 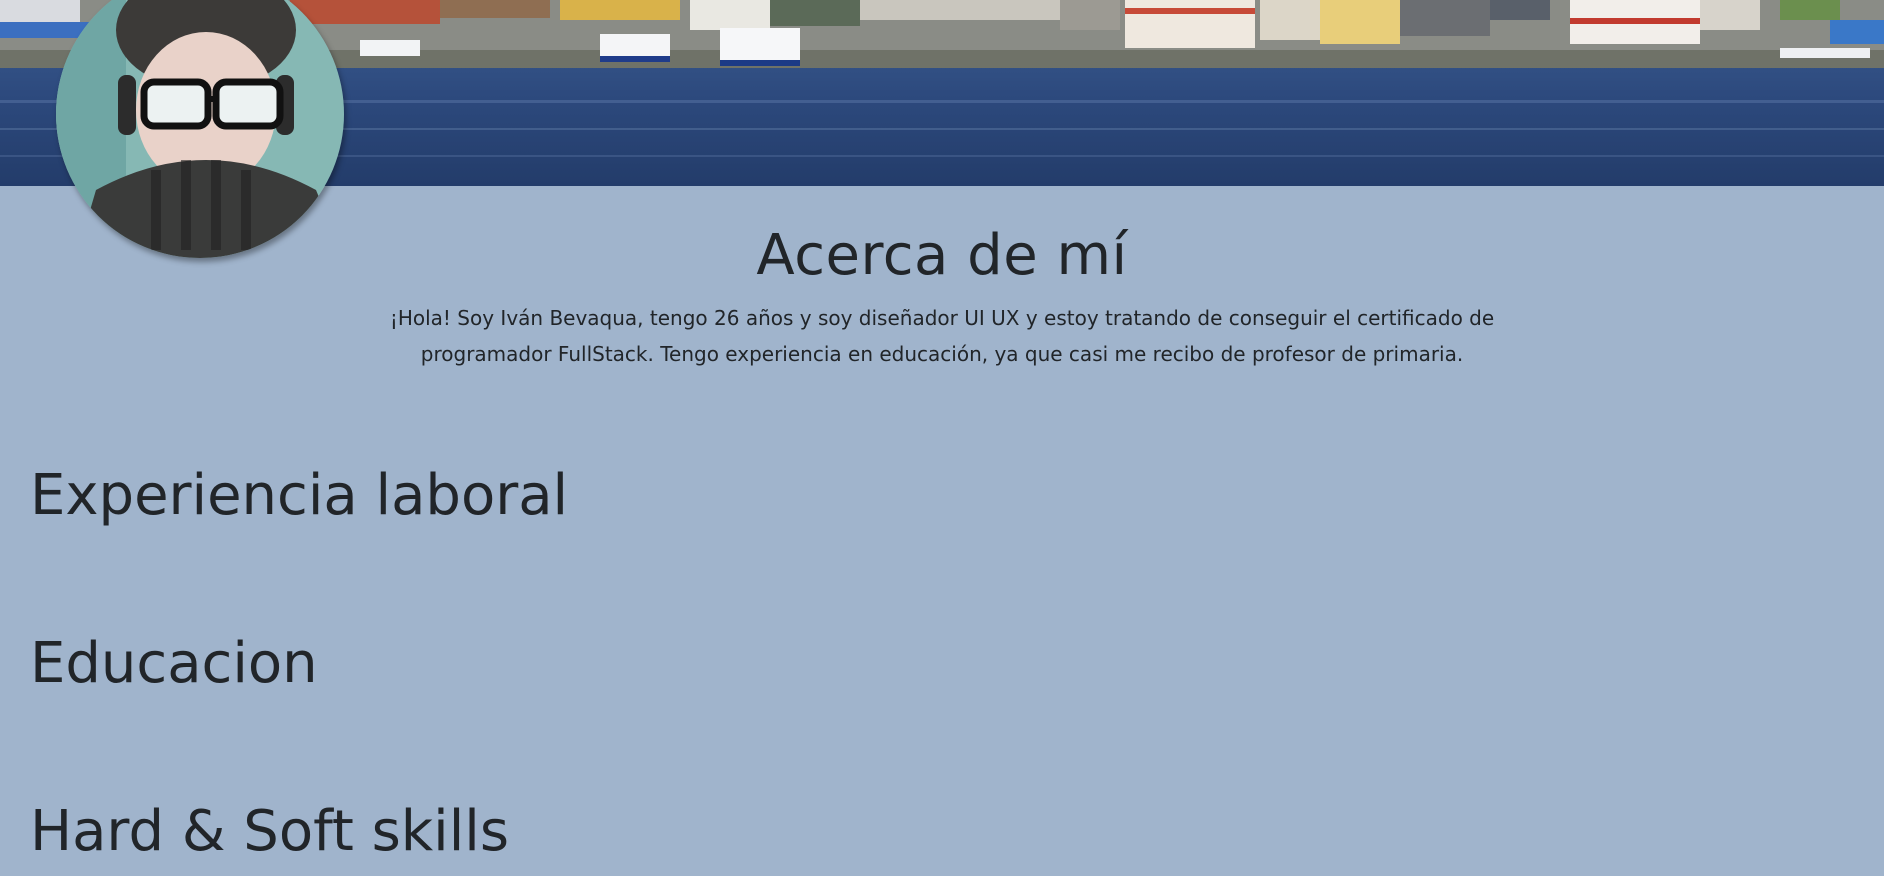 What do you see at coordinates (174, 663) in the screenshot?
I see `education-heading: Educacion` at bounding box center [174, 663].